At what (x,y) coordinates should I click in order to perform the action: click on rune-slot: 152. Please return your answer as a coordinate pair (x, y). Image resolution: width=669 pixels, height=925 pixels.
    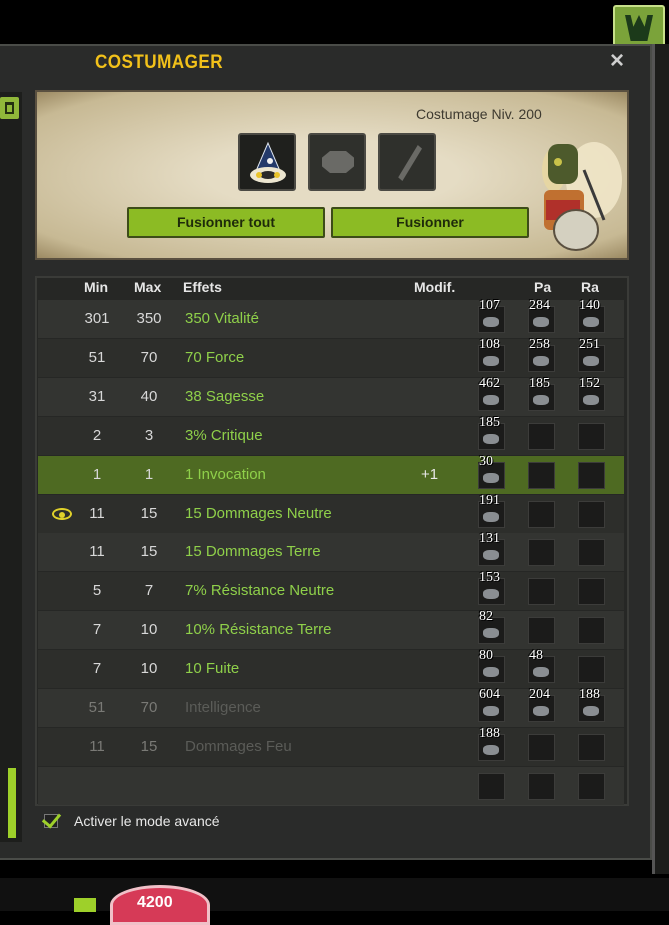
    Looking at the image, I should click on (591, 393).